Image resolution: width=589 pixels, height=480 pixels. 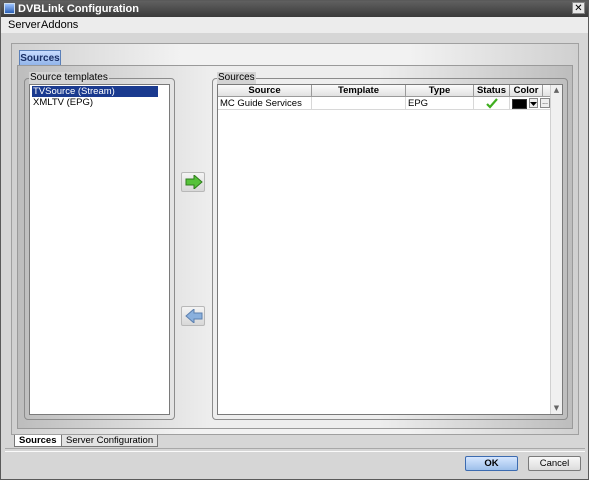 I want to click on cell-source: MC Guide Services, so click(x=265, y=103).